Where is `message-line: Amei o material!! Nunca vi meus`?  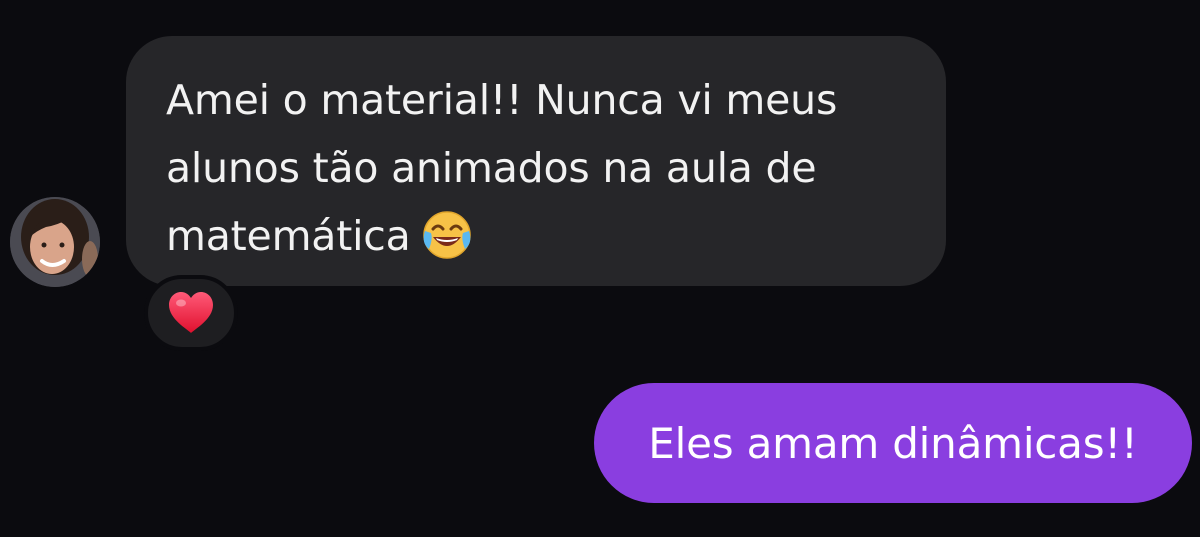 message-line: Amei o material!! Nunca vi meus is located at coordinates (502, 100).